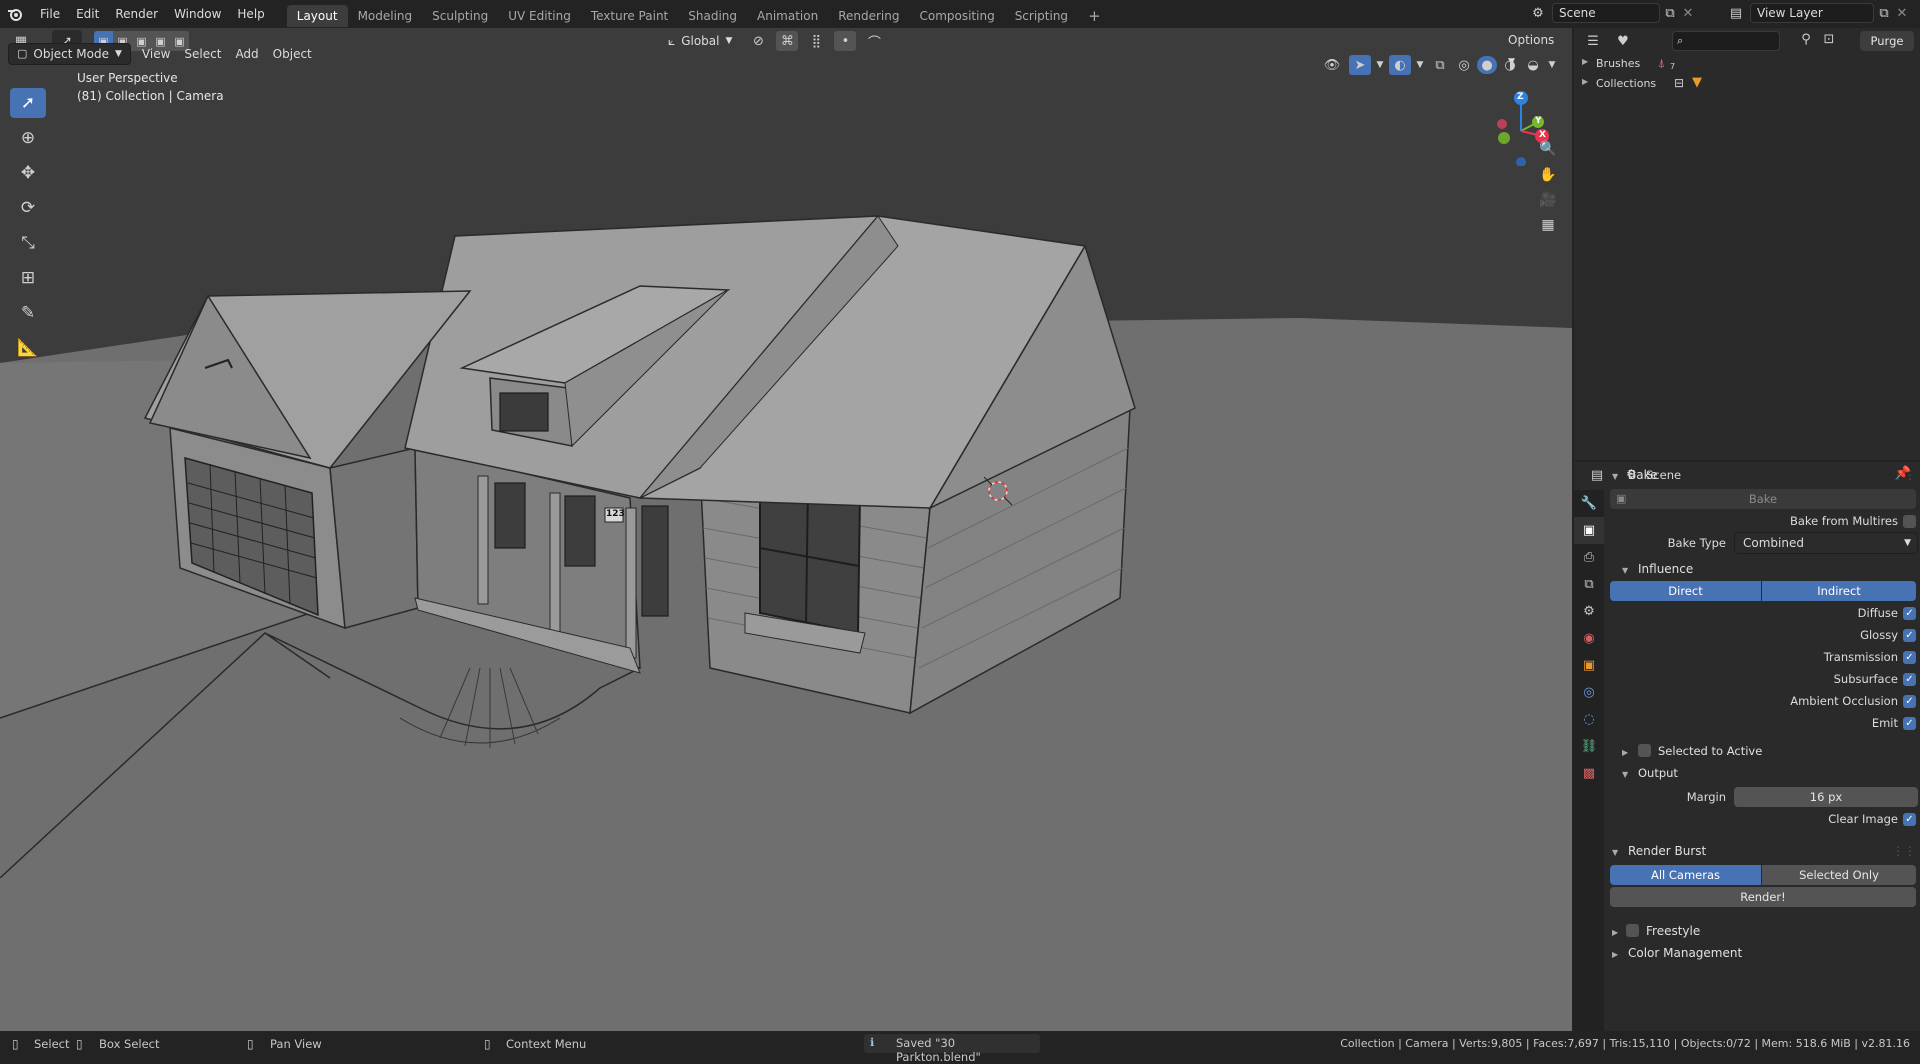 The height and width of the screenshot is (1064, 1920). I want to click on bake-type-dropdown: Combined ▼, so click(1826, 543).